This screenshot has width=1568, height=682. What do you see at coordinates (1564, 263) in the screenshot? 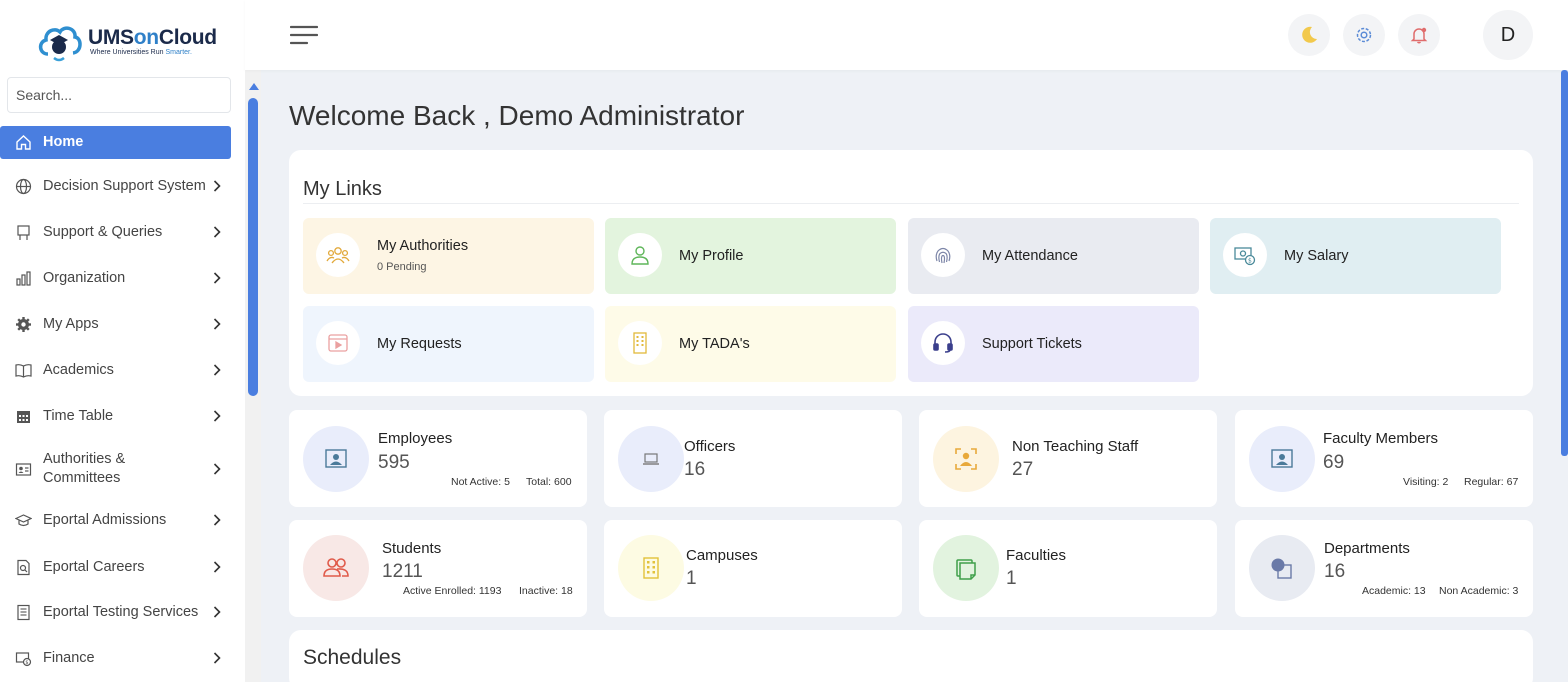
I see `page-scrollbar` at bounding box center [1564, 263].